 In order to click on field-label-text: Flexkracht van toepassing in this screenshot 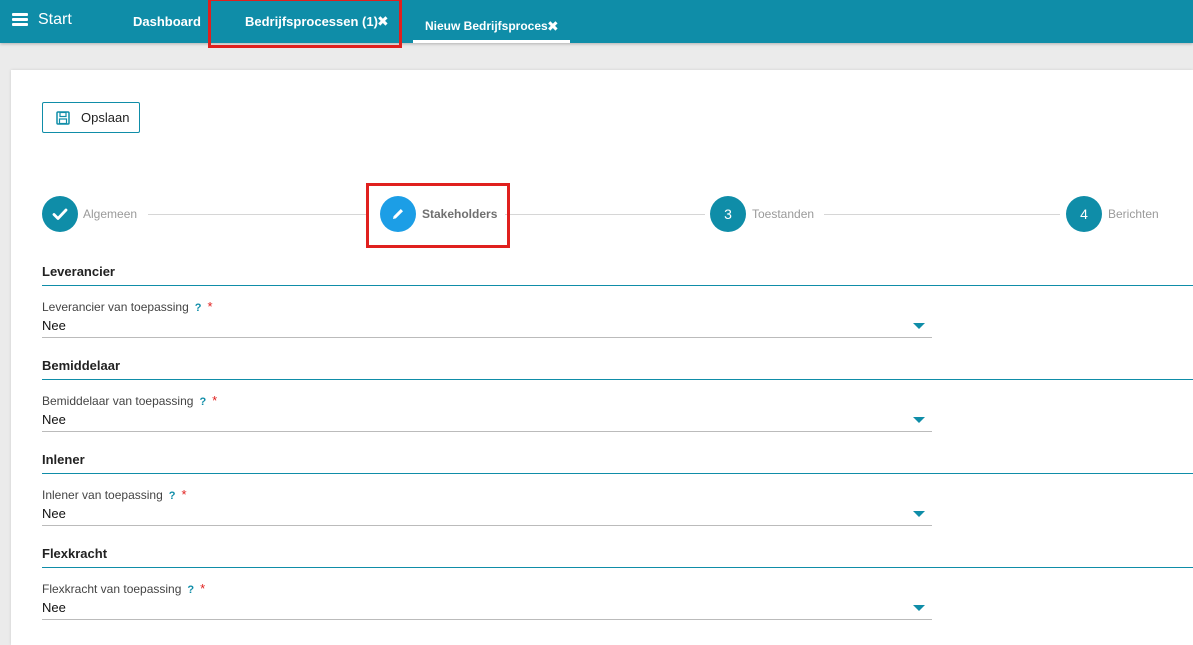, I will do `click(112, 589)`.